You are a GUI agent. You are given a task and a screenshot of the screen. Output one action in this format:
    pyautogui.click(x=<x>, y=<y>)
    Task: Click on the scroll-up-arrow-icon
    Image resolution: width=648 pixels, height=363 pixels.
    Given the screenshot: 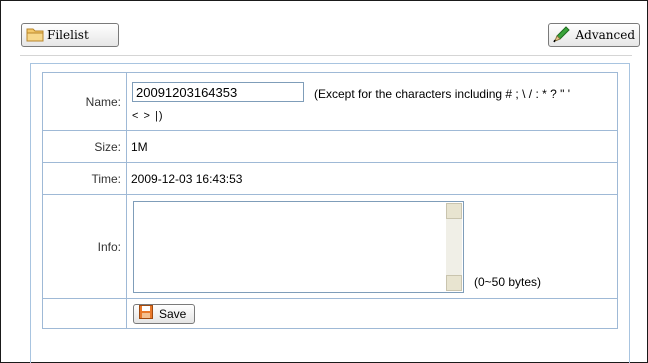 What is the action you would take?
    pyautogui.click(x=454, y=211)
    